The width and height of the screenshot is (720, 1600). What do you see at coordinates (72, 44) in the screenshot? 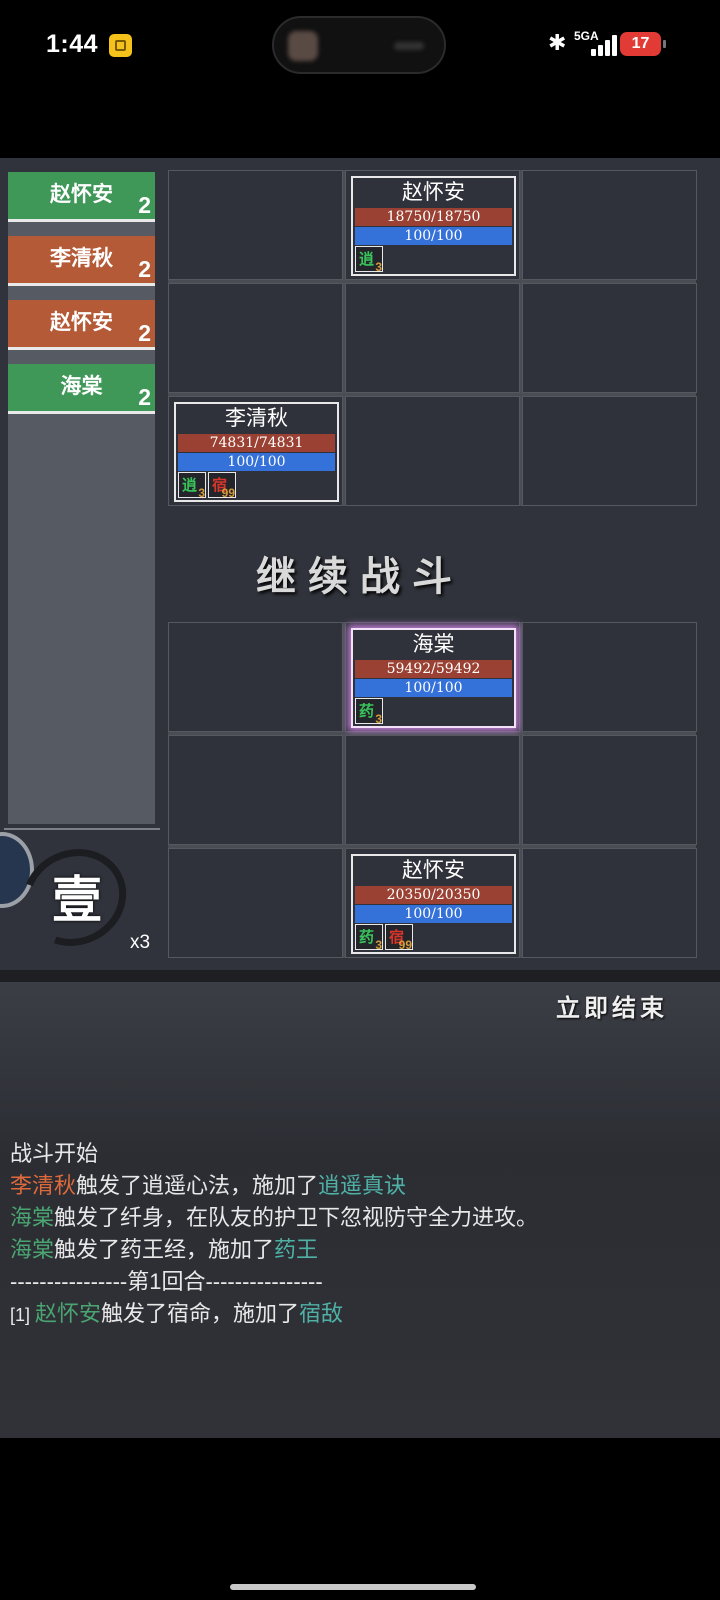
I see `clock: 1:44` at bounding box center [72, 44].